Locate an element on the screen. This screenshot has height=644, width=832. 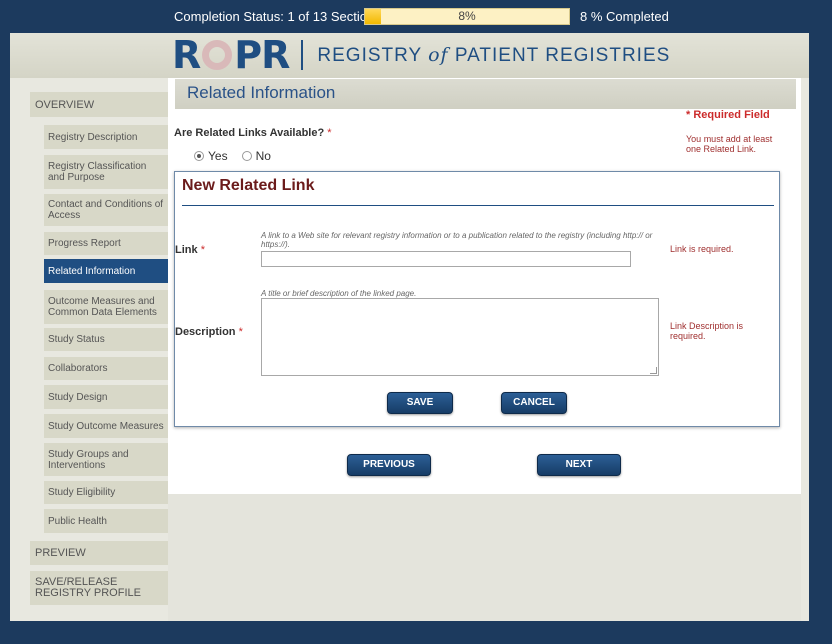
nav-item-contact-conditions: Contact and Conditions of Access is located at coordinates (106, 210).